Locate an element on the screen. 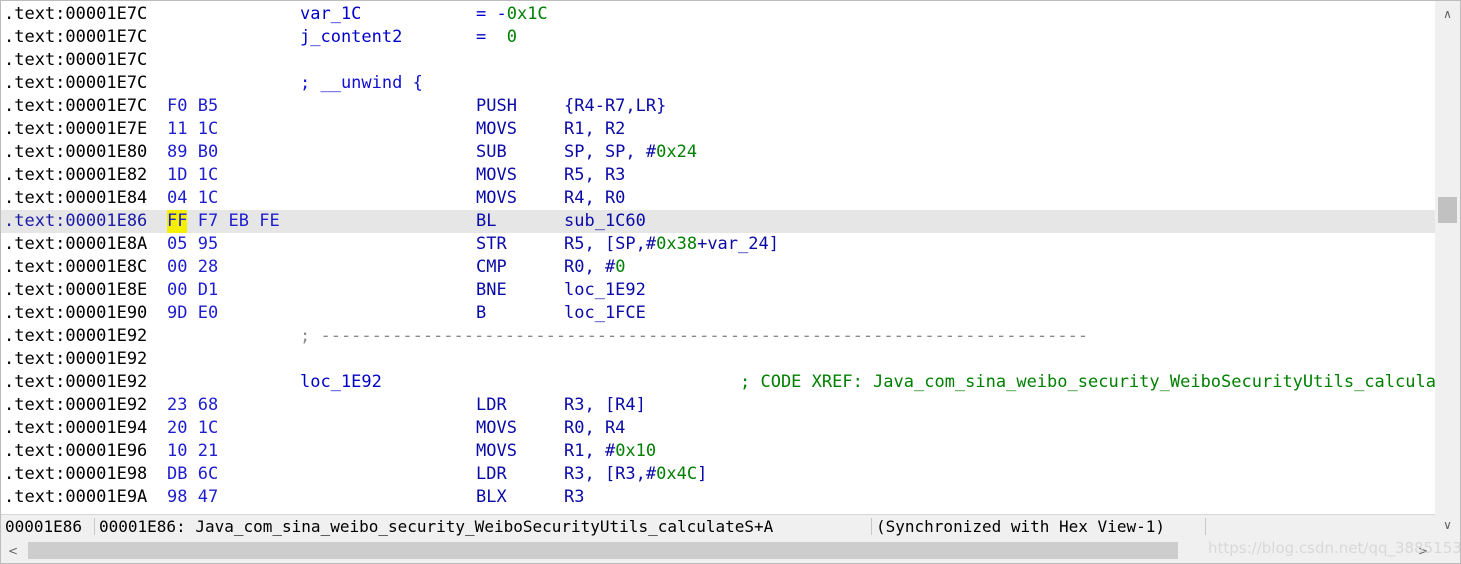 This screenshot has height=564, width=1461. opcode-byte: 11 is located at coordinates (177, 129).